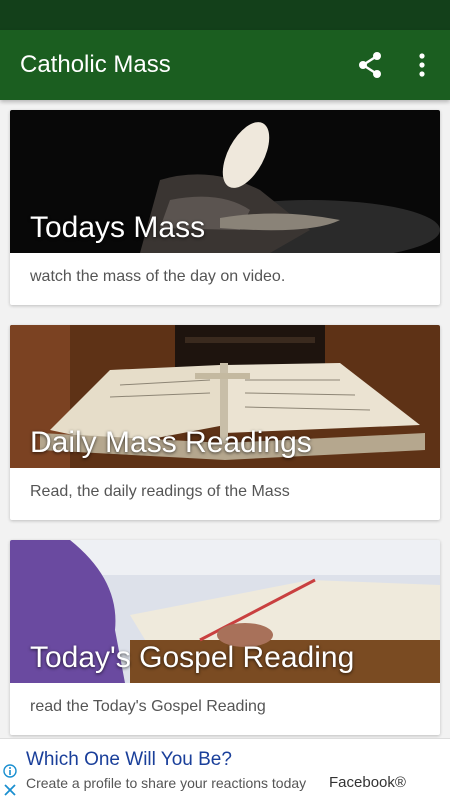 Image resolution: width=450 pixels, height=800 pixels. What do you see at coordinates (129, 760) in the screenshot?
I see `ad-headline: Which One Will You Be?` at bounding box center [129, 760].